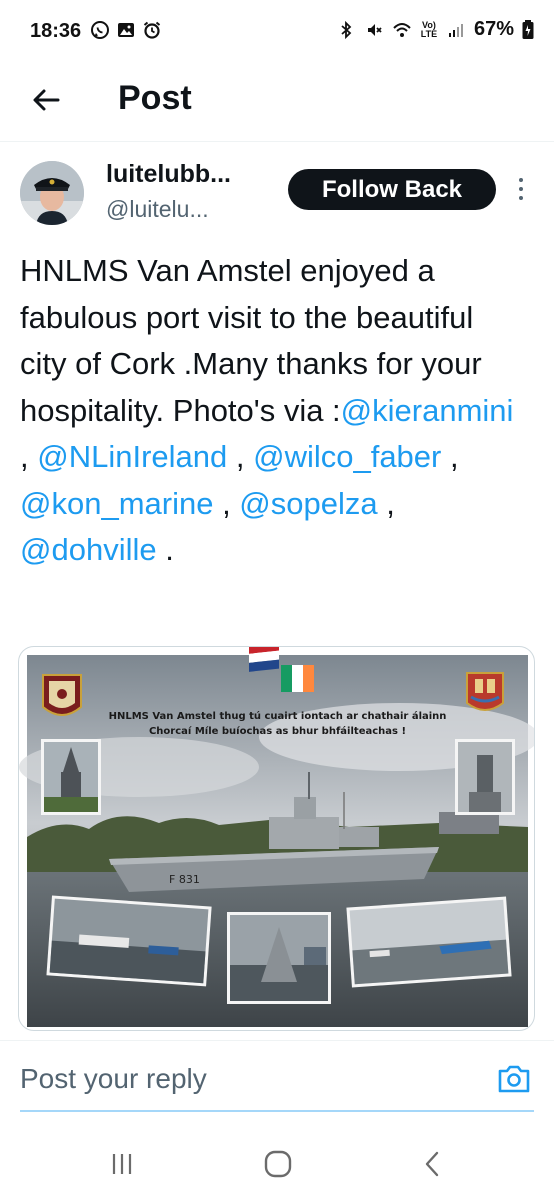 This screenshot has height=1200, width=554. I want to click on network-label: Vo) LTE, so click(429, 29).